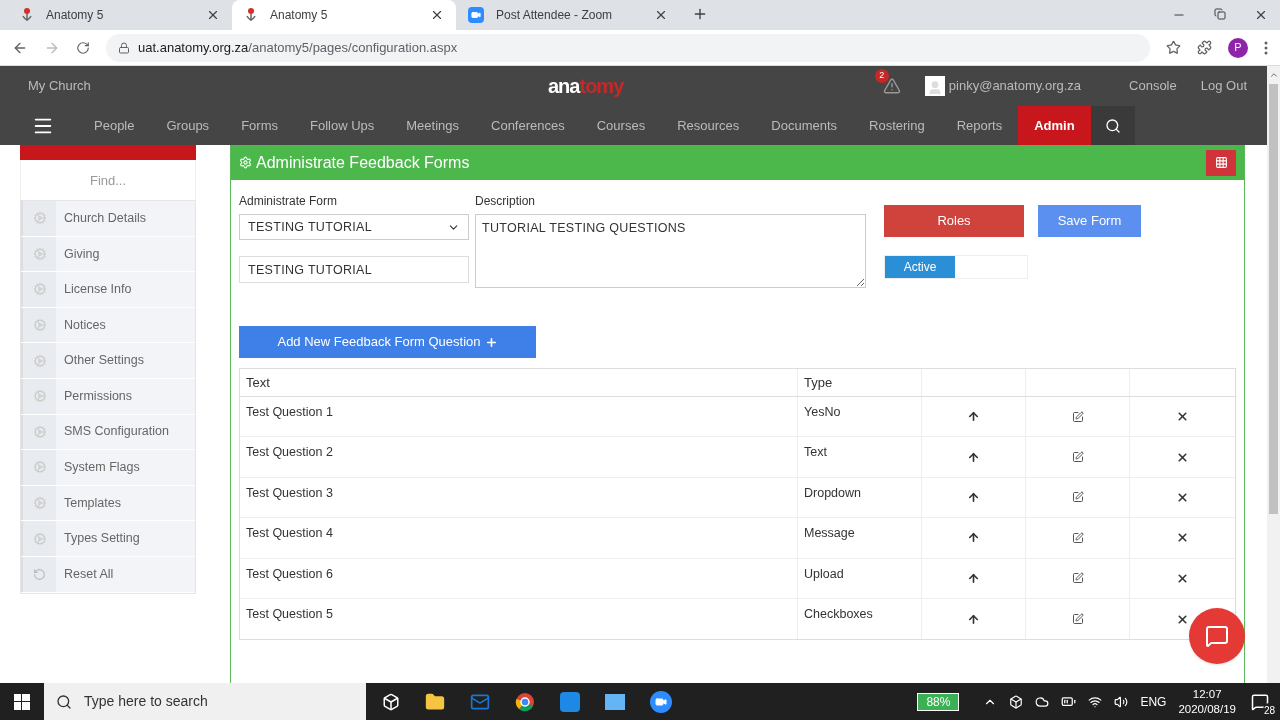 The width and height of the screenshot is (1280, 720). What do you see at coordinates (1204, 47) in the screenshot?
I see `extensions-icon` at bounding box center [1204, 47].